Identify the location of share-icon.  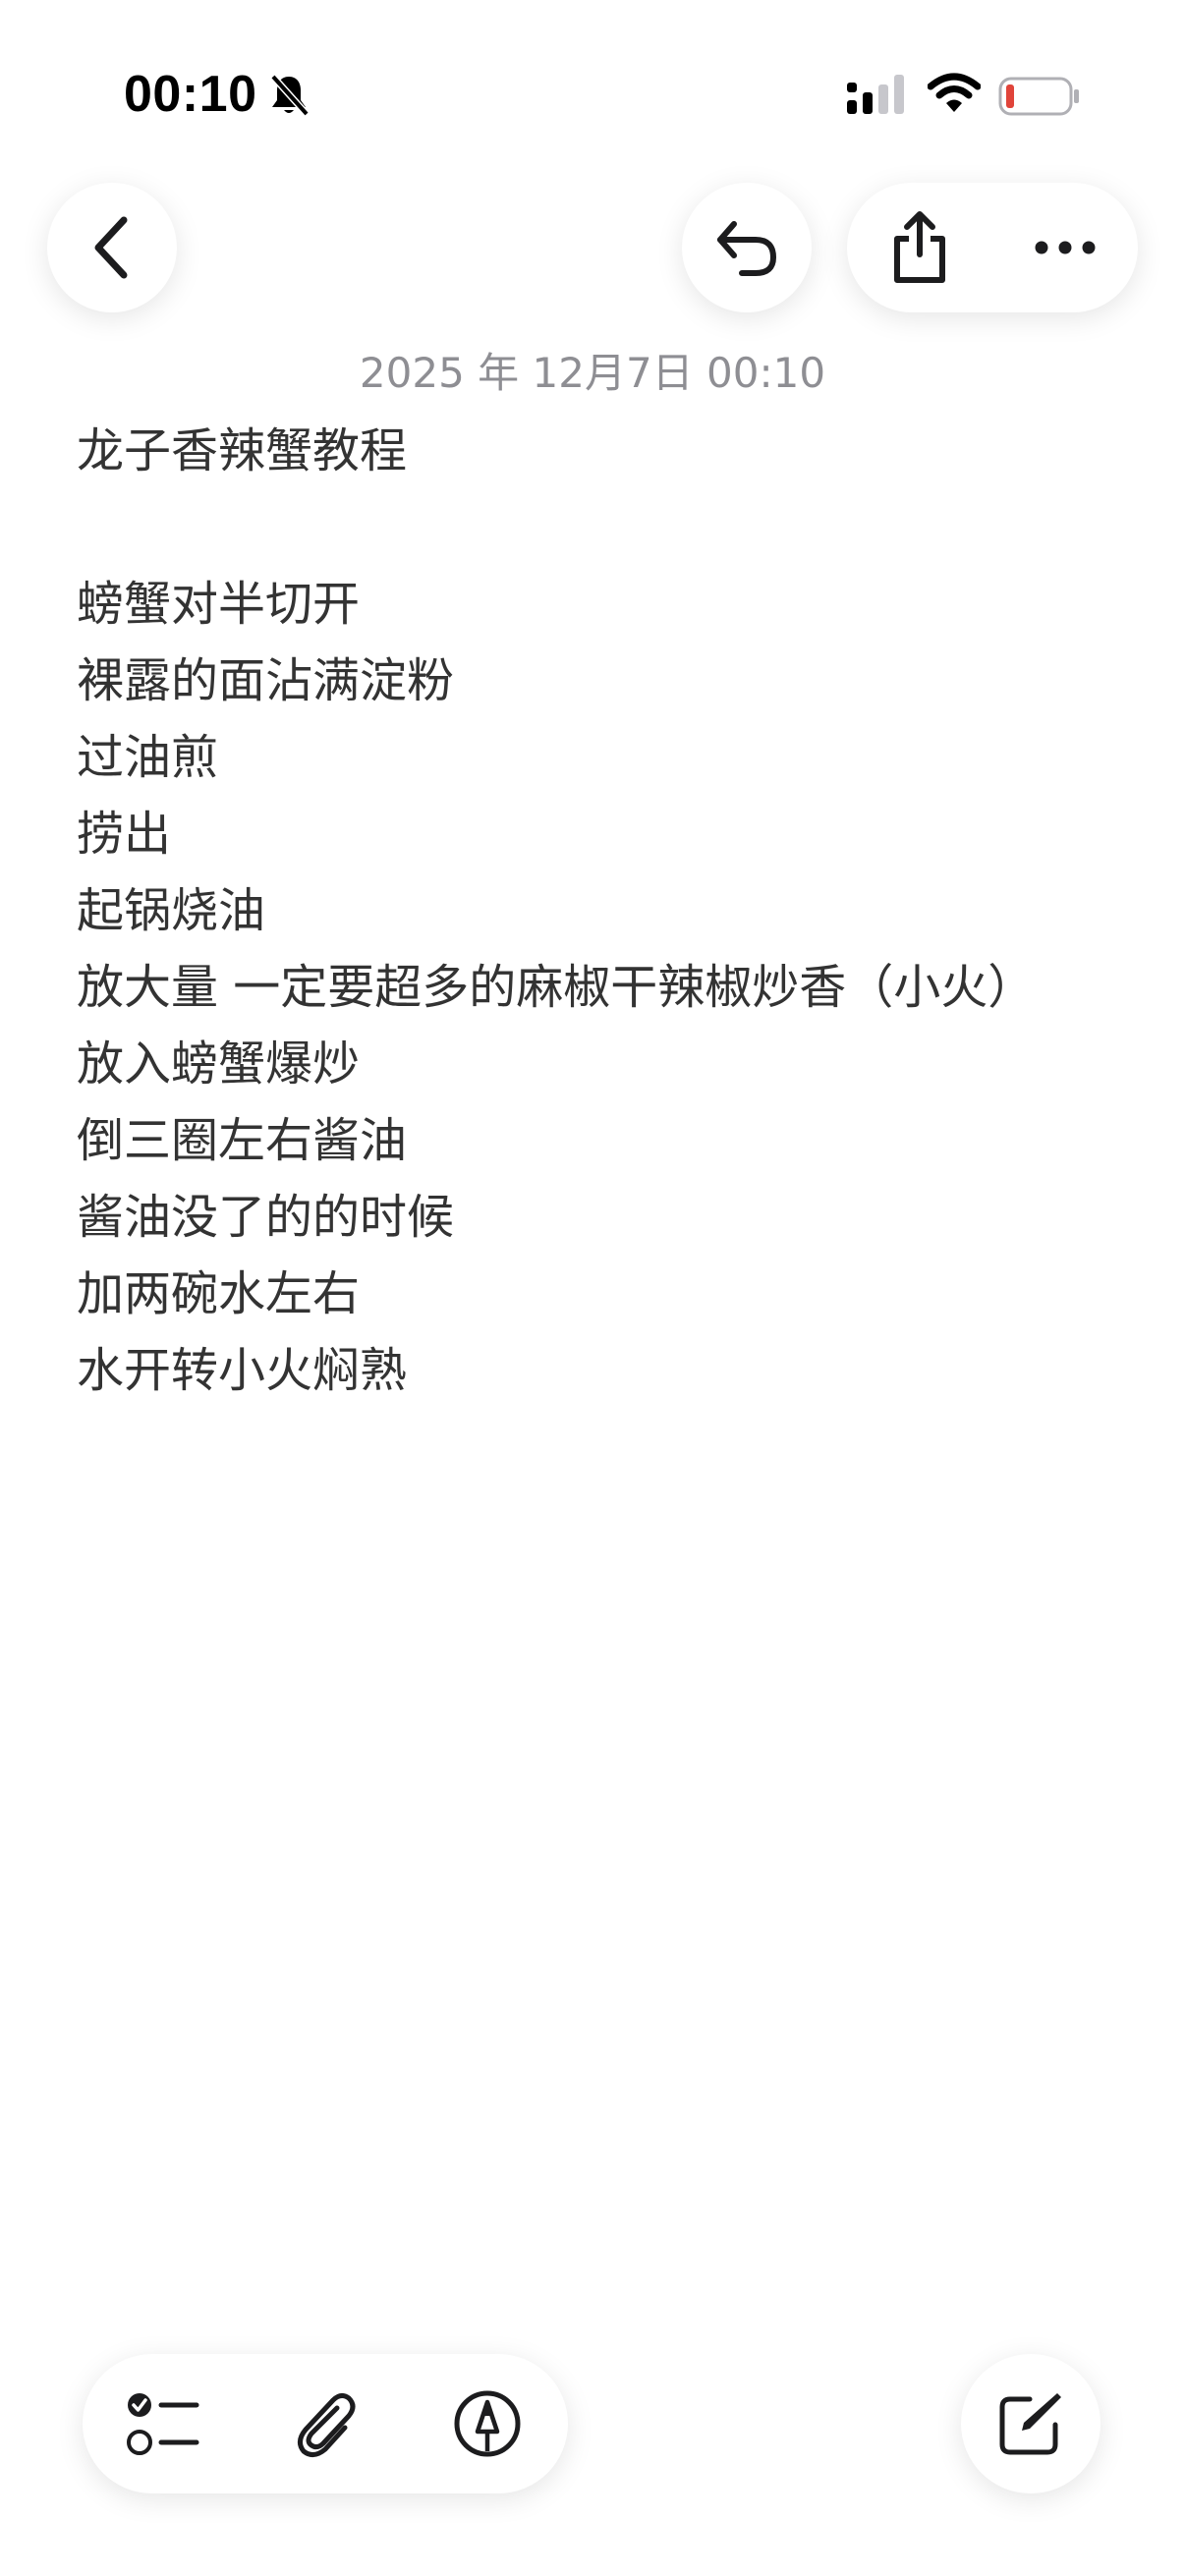
(920, 247).